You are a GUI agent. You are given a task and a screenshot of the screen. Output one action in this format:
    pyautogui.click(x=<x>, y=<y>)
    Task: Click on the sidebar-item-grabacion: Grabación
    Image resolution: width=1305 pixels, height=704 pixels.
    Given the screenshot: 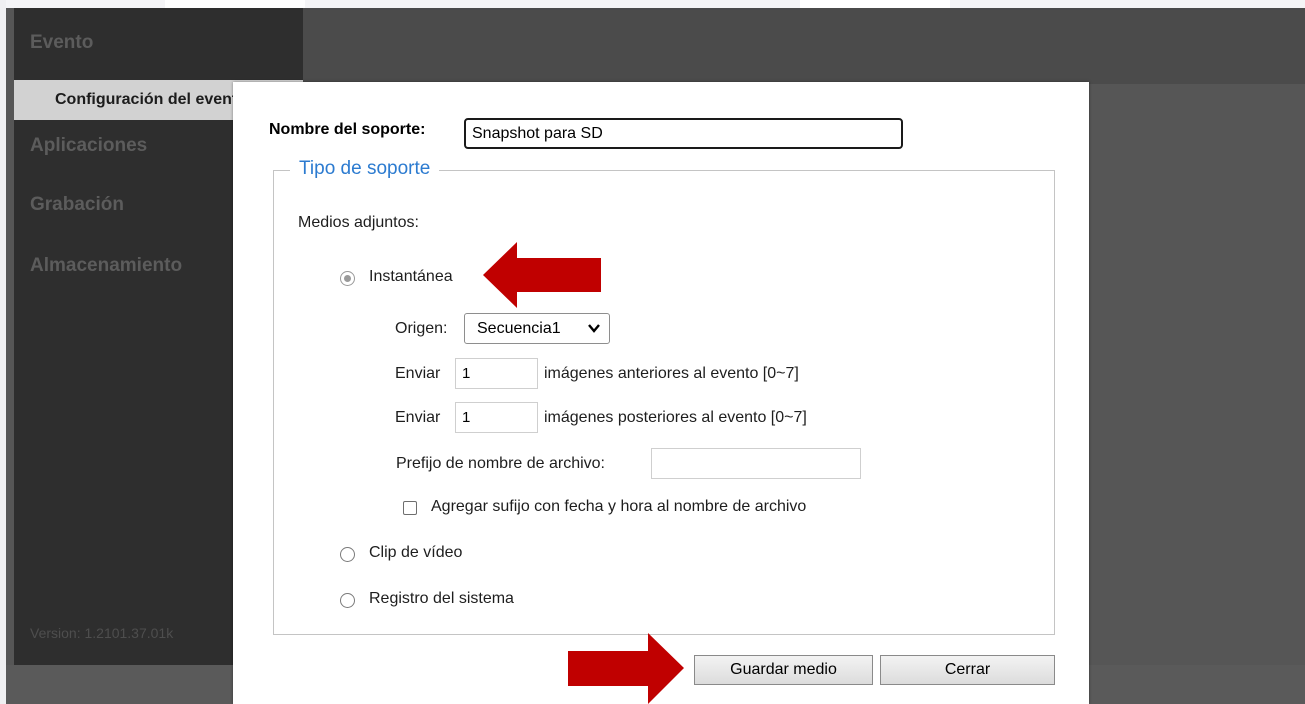 What is the action you would take?
    pyautogui.click(x=77, y=205)
    